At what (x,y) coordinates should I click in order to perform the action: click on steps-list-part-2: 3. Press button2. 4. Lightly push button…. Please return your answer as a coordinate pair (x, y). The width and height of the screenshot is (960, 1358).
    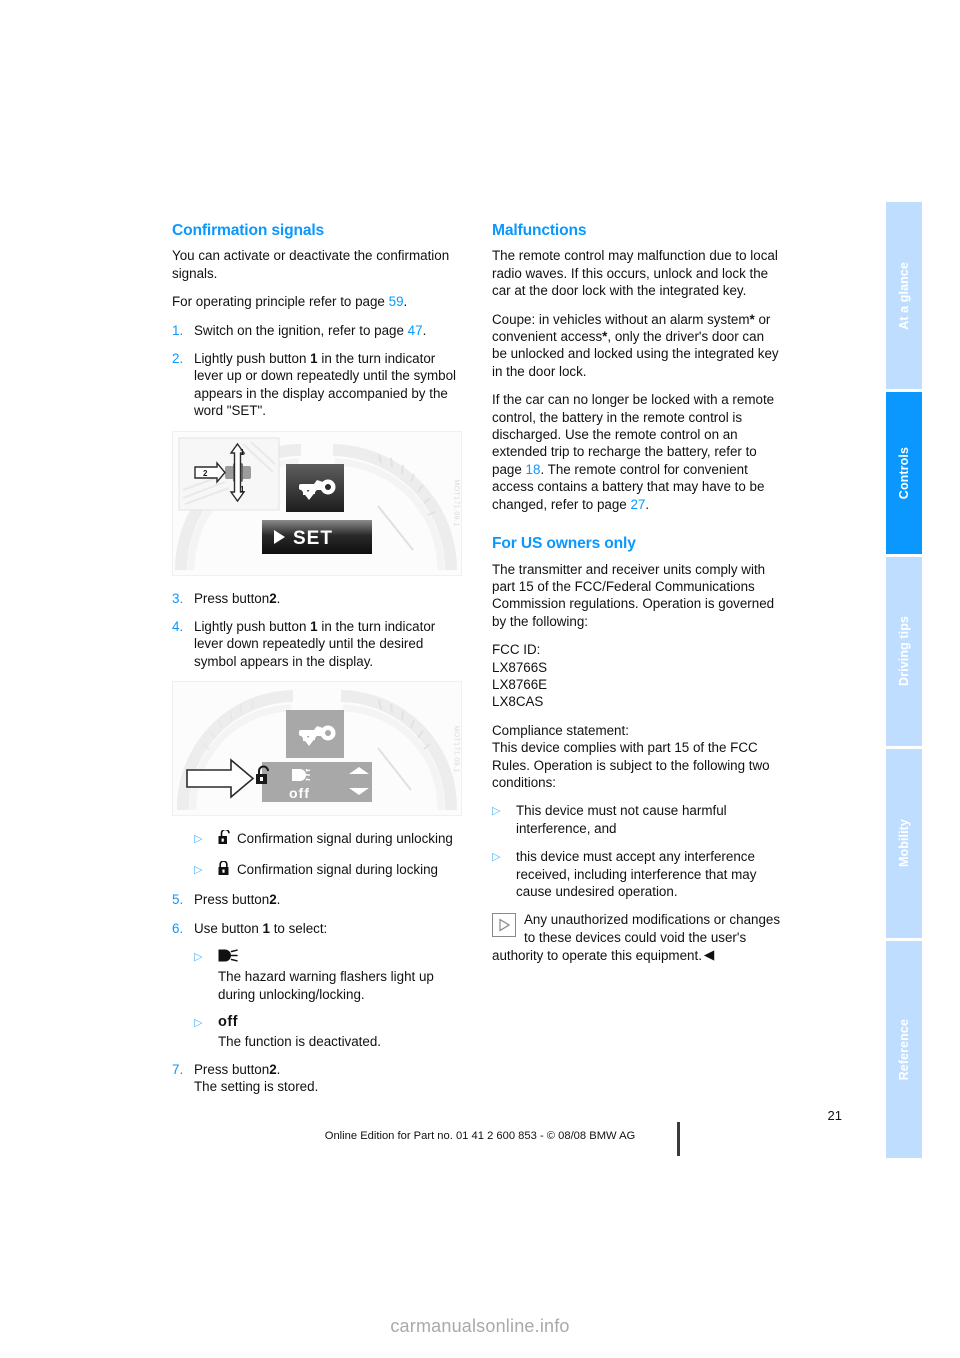
    Looking at the image, I should click on (317, 630).